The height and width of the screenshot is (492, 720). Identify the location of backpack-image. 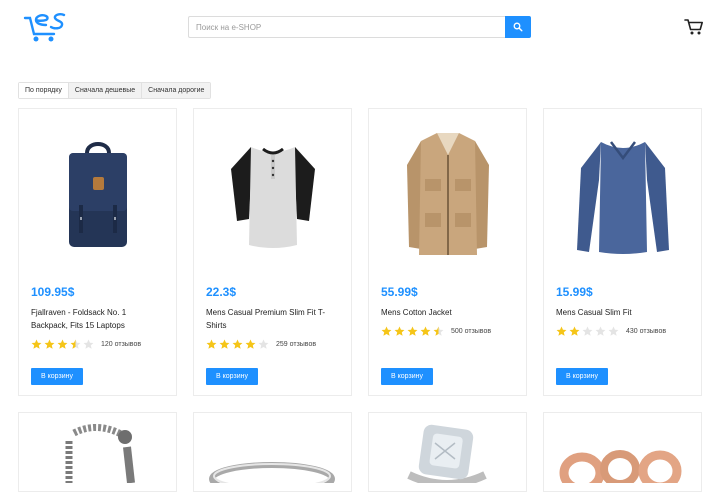
(97, 194).